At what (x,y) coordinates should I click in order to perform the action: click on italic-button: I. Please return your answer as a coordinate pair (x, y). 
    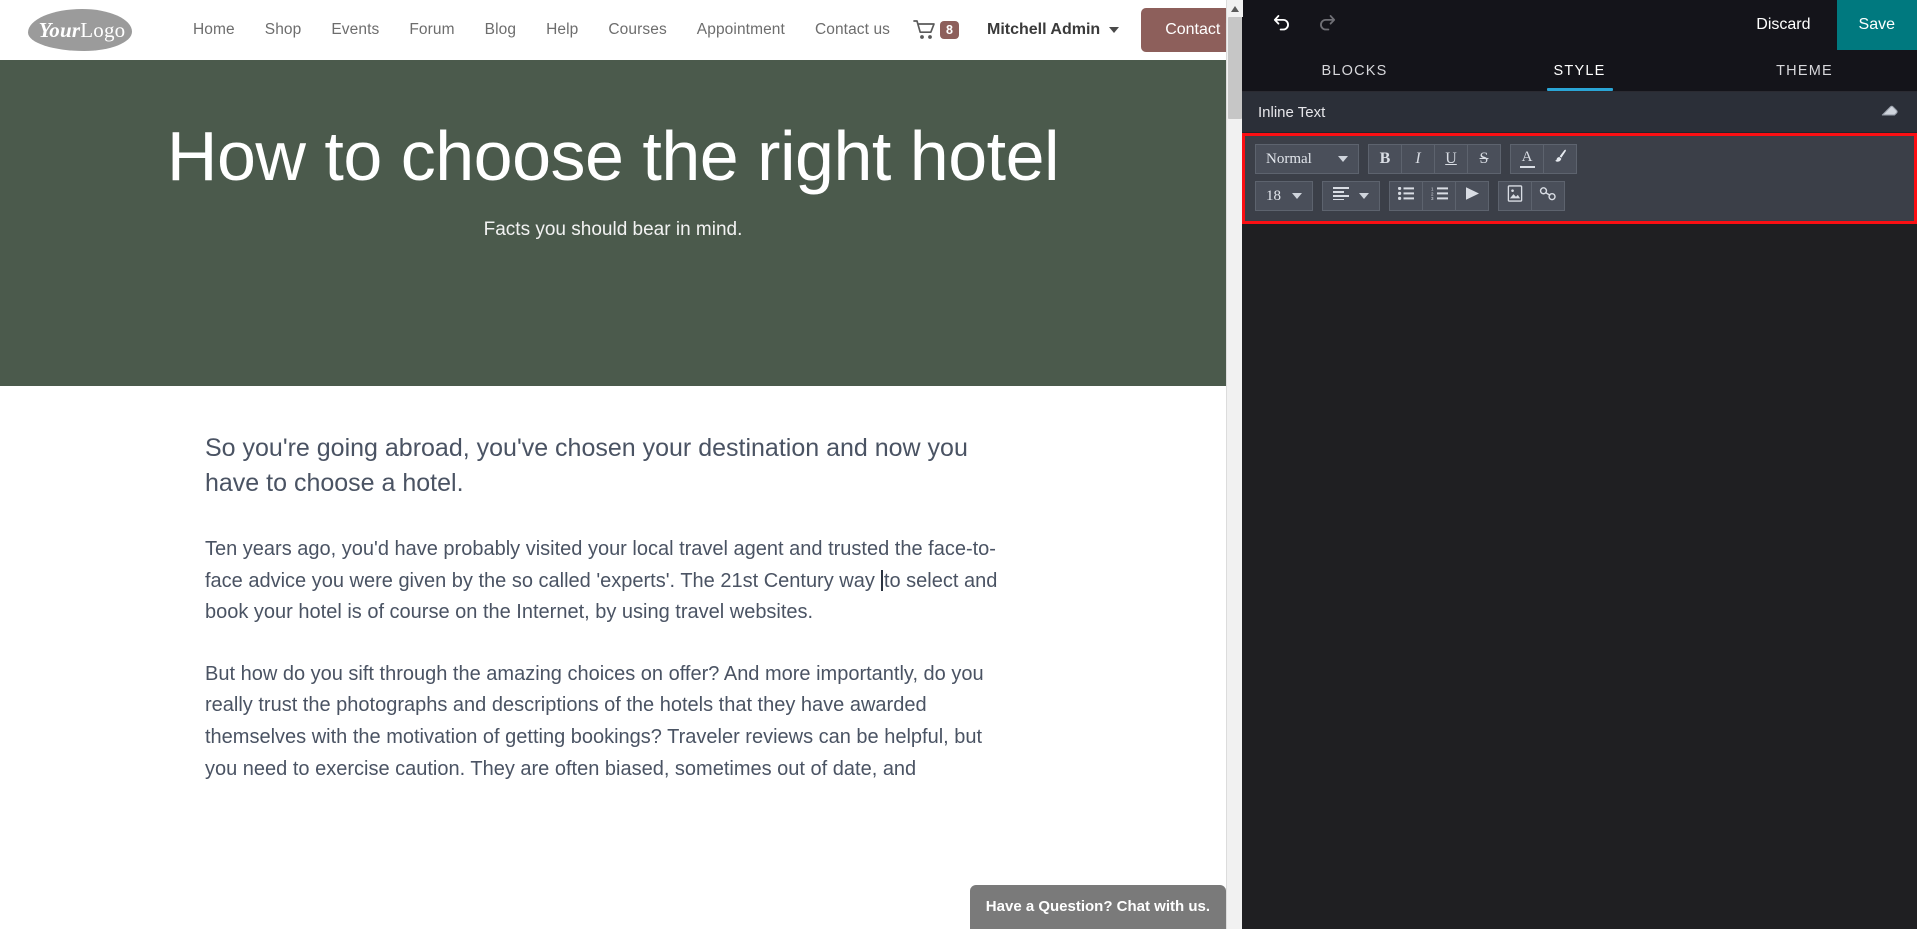
    Looking at the image, I should click on (1418, 159).